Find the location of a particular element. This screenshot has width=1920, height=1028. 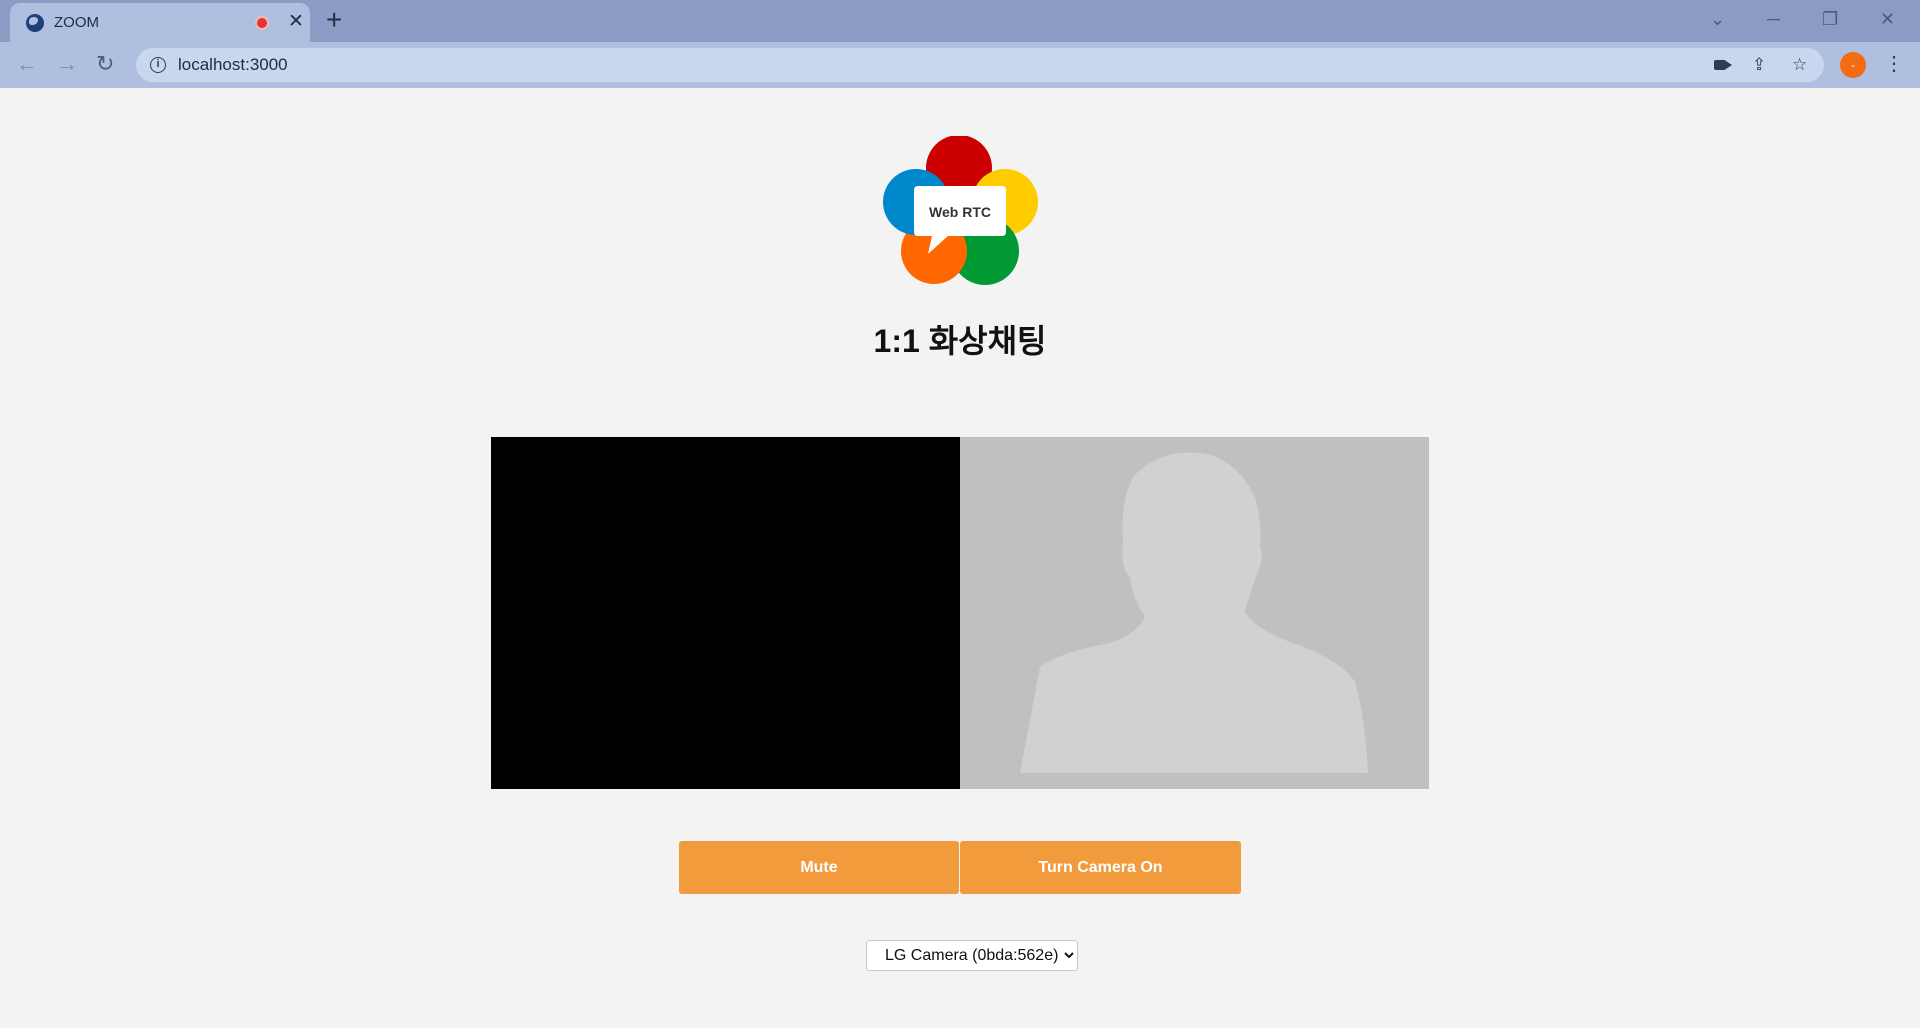

close-tab-icon: ✕ is located at coordinates (296, 22).